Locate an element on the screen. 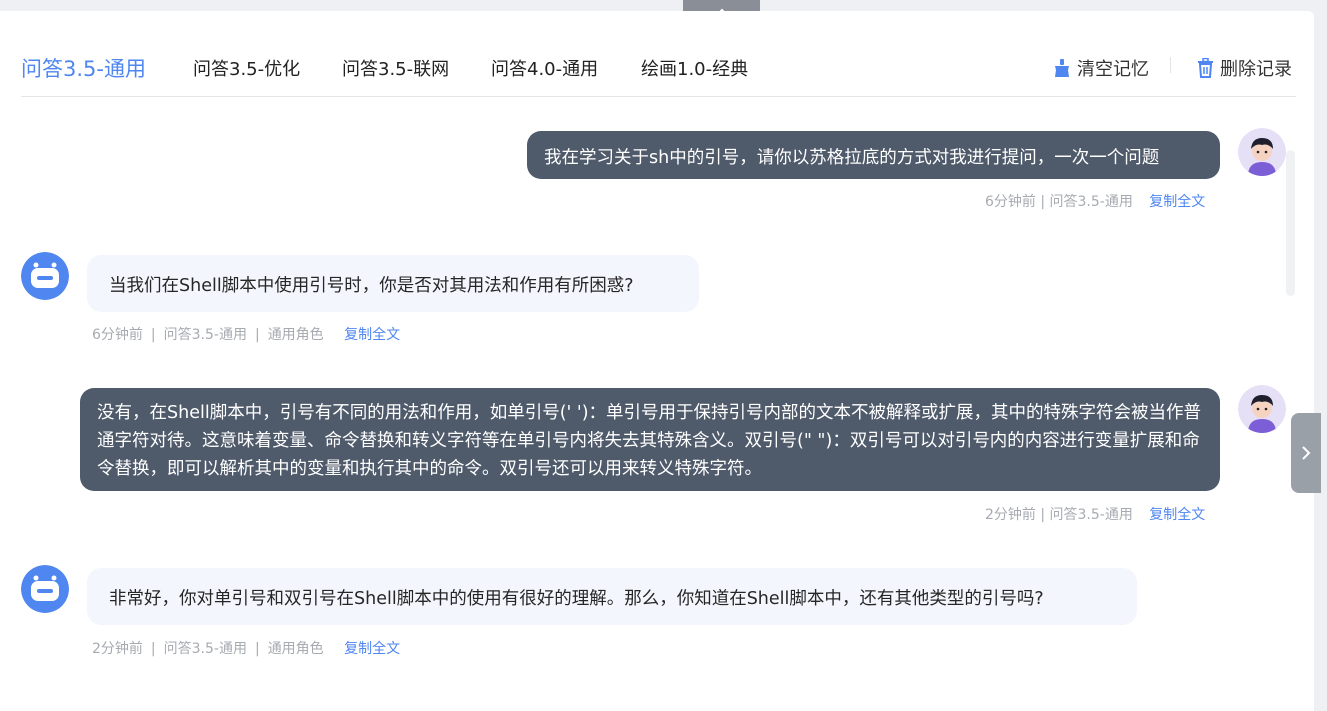  clear-memory-button: 清空记忆 is located at coordinates (1100, 68).